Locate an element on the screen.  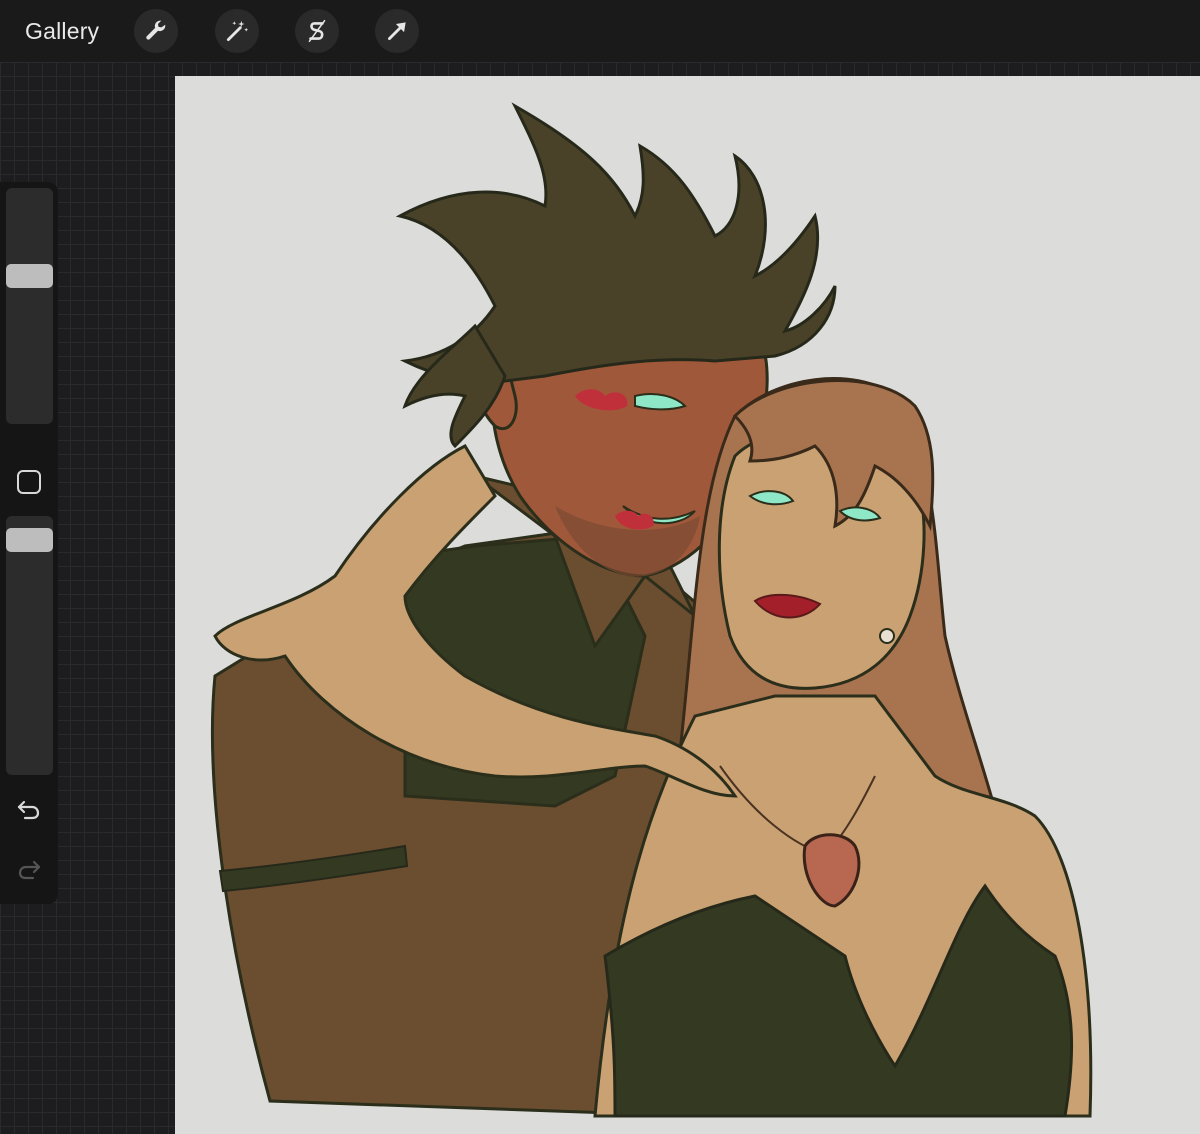
modify-button is located at coordinates (29, 482).